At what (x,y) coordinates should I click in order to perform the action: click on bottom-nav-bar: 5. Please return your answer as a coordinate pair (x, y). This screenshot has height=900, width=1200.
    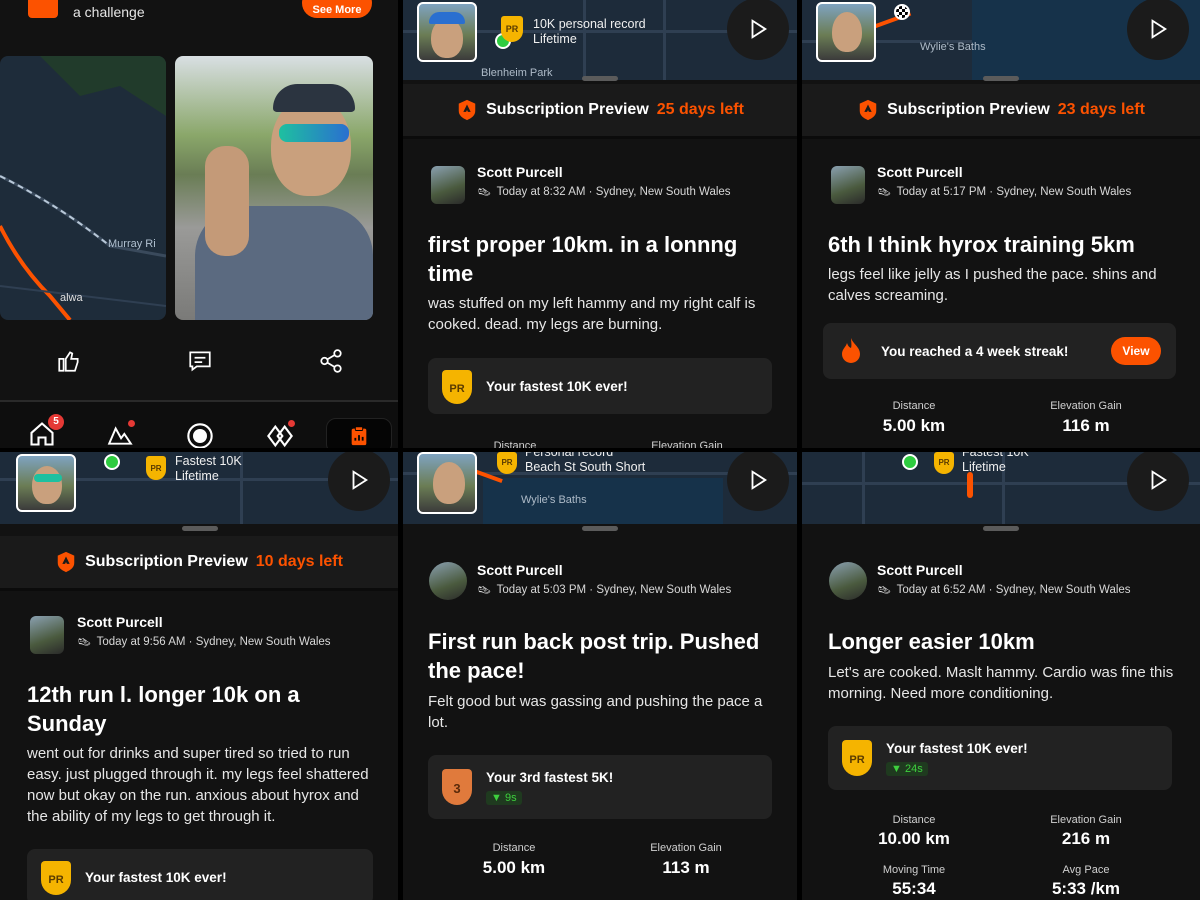
    Looking at the image, I should click on (199, 424).